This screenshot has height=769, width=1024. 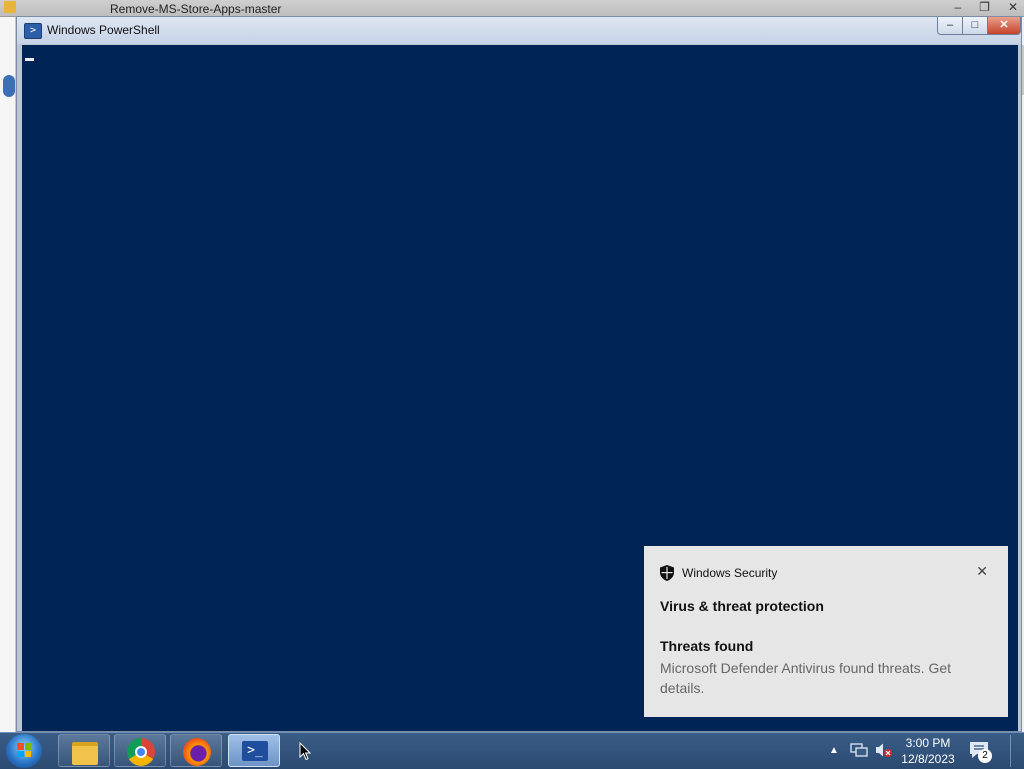 I want to click on firefox-icon, so click(x=197, y=752).